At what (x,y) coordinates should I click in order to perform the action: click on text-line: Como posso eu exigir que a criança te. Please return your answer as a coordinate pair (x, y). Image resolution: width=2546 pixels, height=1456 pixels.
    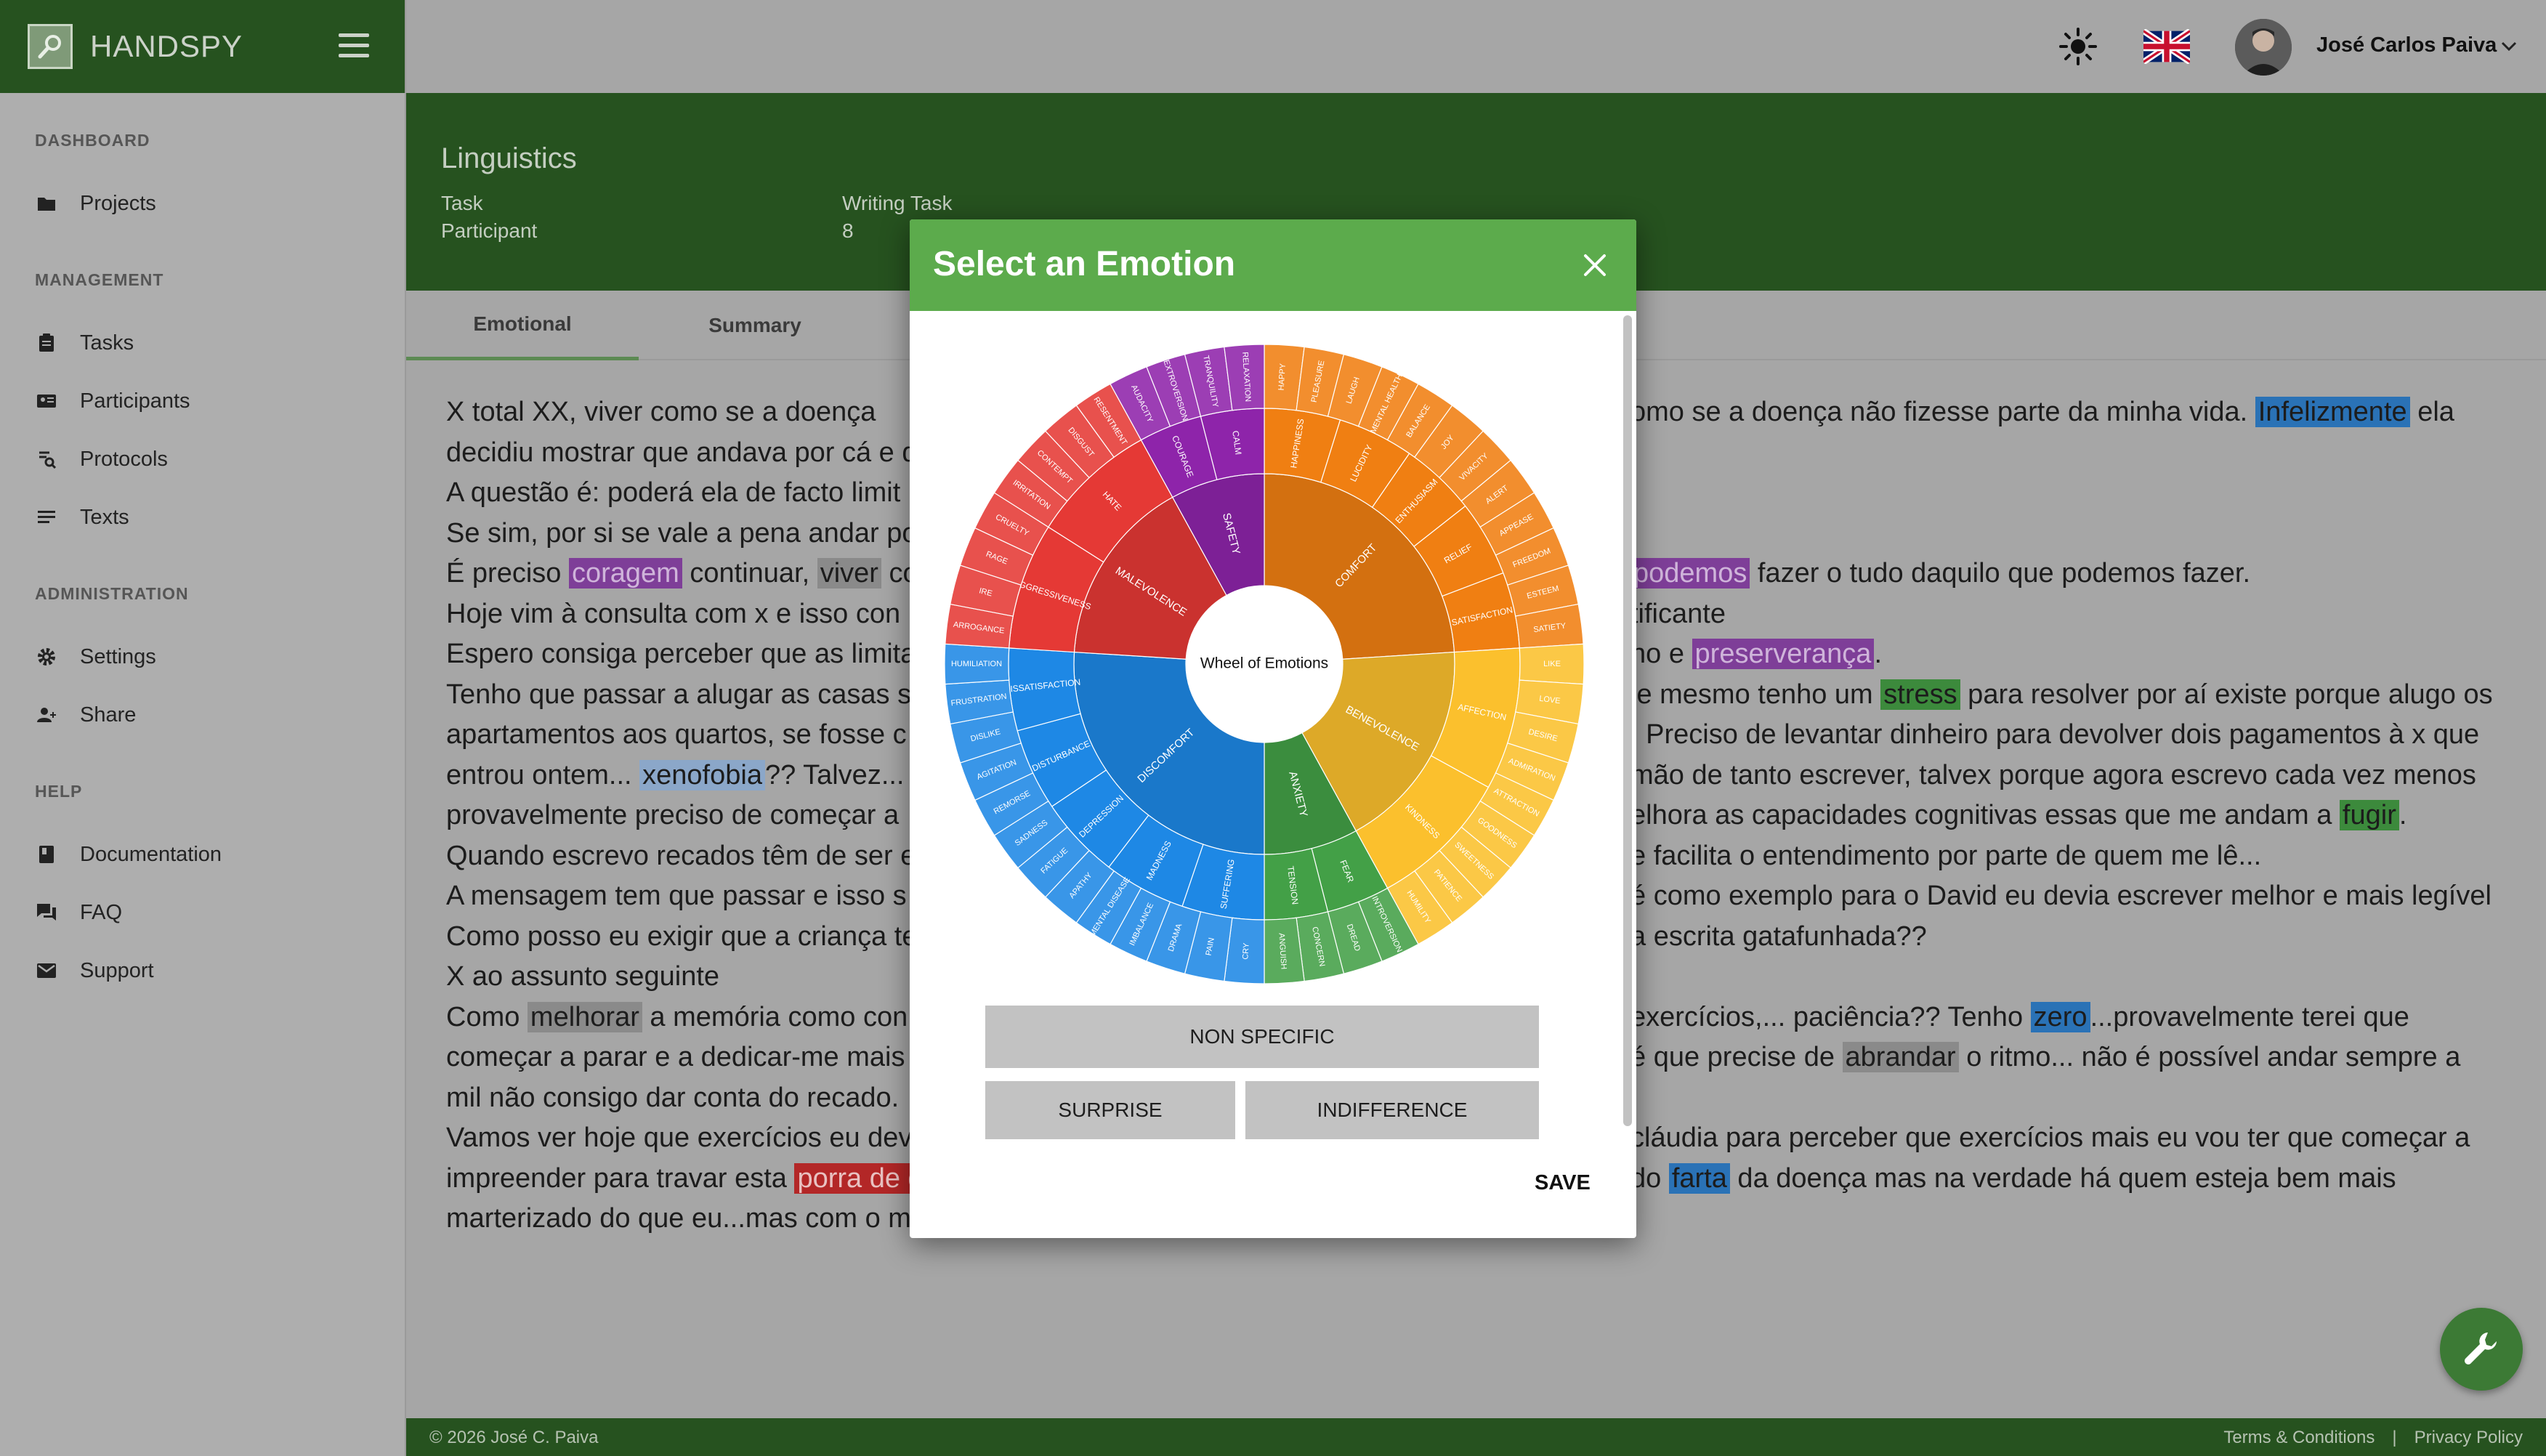
    Looking at the image, I should click on (682, 937).